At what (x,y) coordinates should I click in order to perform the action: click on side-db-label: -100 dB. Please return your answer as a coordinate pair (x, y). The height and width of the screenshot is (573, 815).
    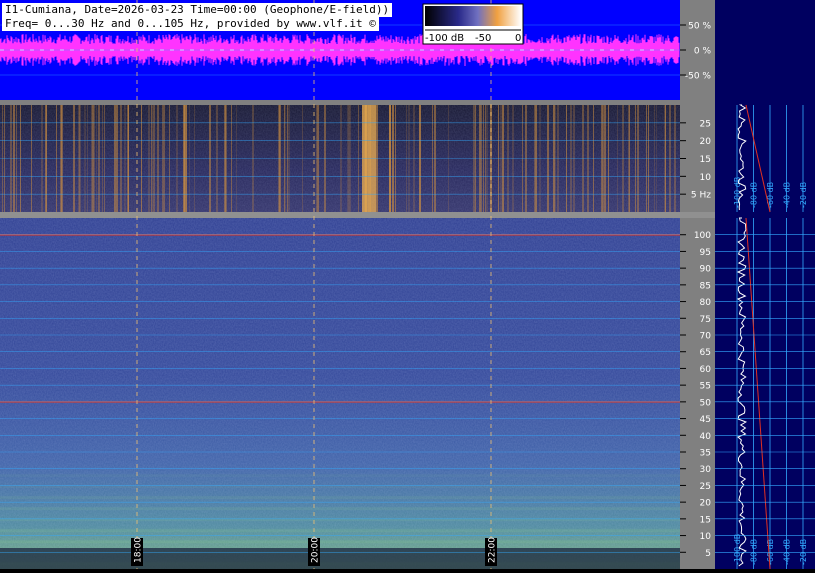
    Looking at the image, I should click on (737, 192).